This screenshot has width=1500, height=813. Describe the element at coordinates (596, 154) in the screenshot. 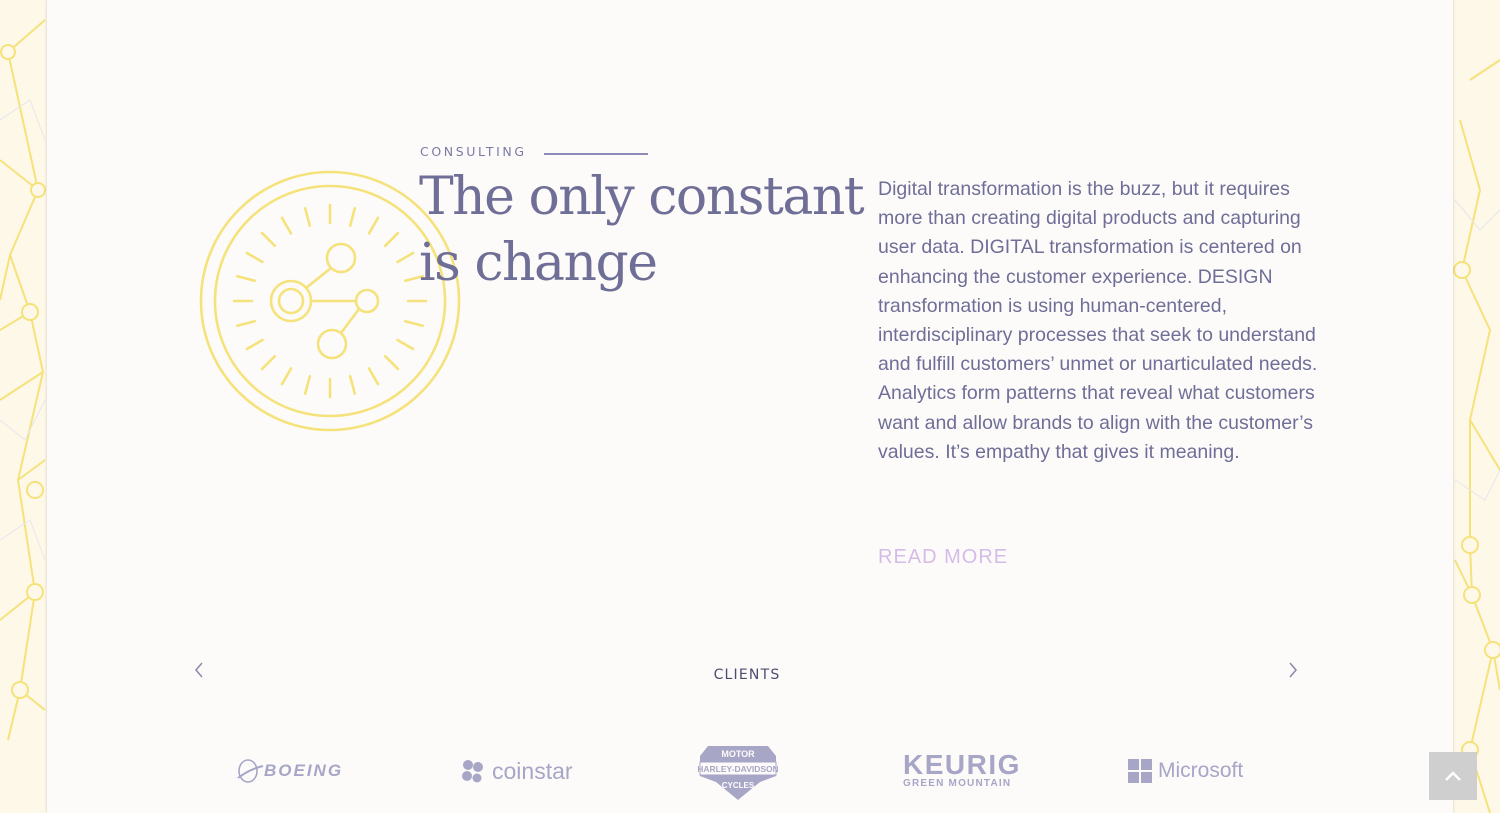

I see `eyebrow-divider` at that location.